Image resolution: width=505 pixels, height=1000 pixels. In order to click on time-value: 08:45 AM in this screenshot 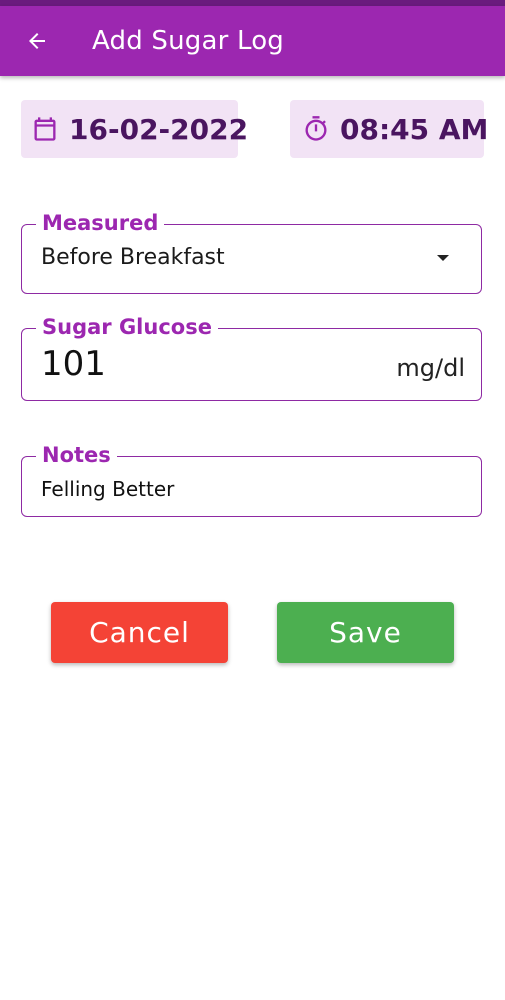, I will do `click(414, 129)`.